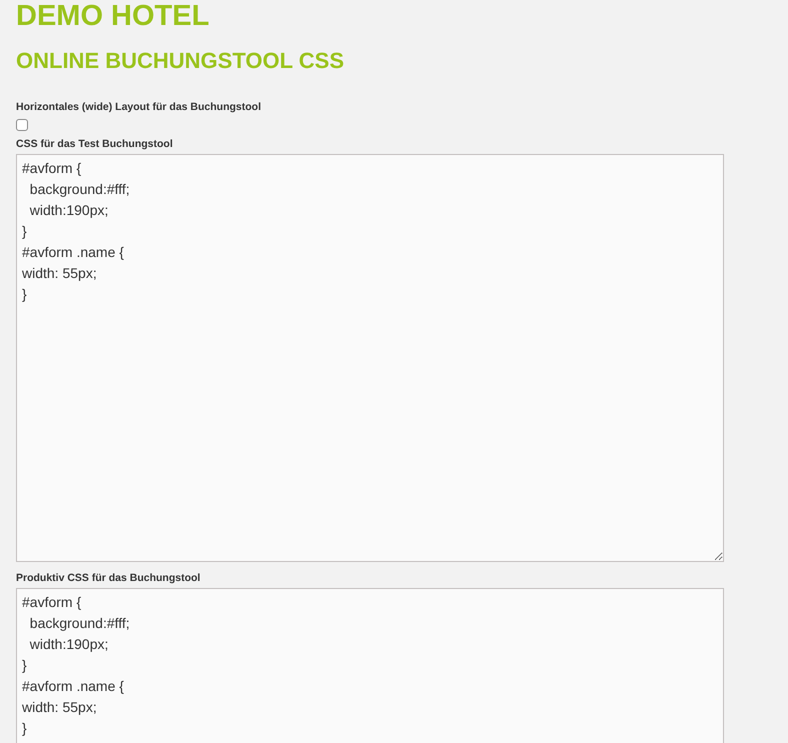 This screenshot has height=743, width=788. I want to click on checkbox, so click(22, 125).